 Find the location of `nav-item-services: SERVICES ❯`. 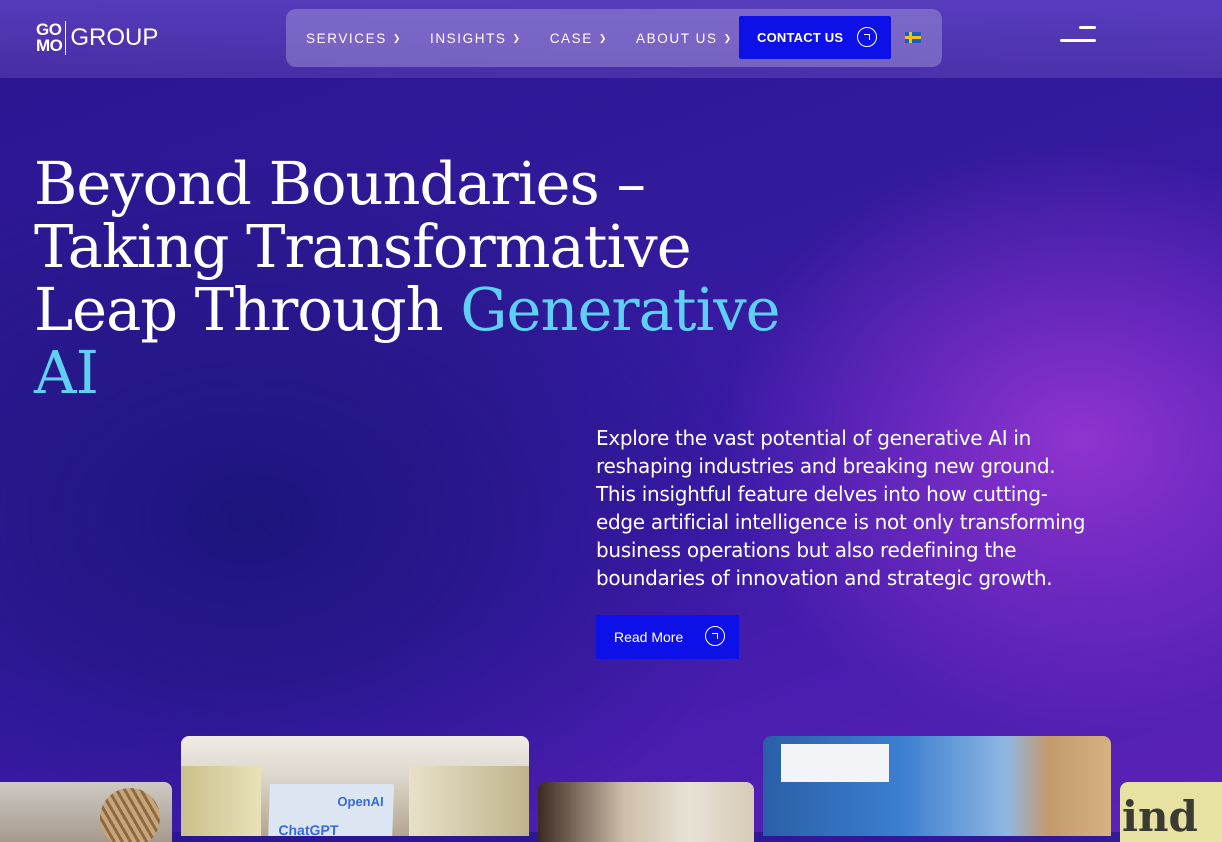

nav-item-services: SERVICES ❯ is located at coordinates (354, 38).